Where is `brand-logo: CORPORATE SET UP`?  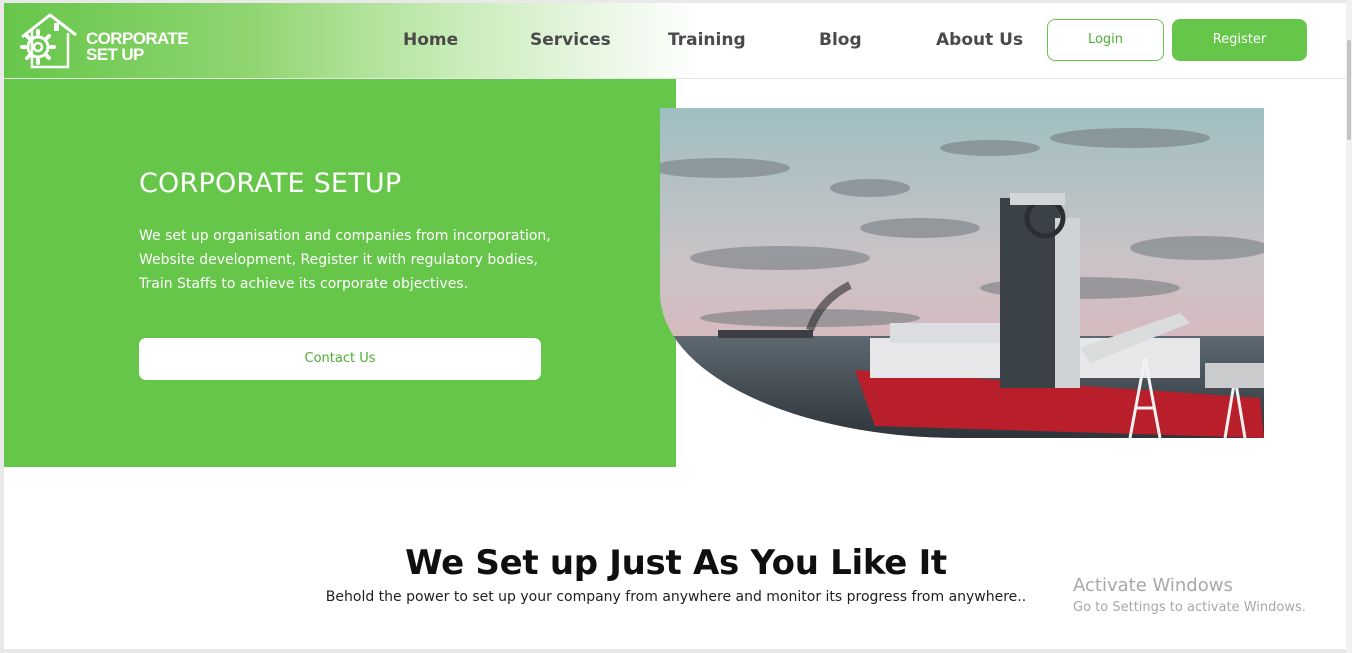 brand-logo: CORPORATE SET UP is located at coordinates (111, 41).